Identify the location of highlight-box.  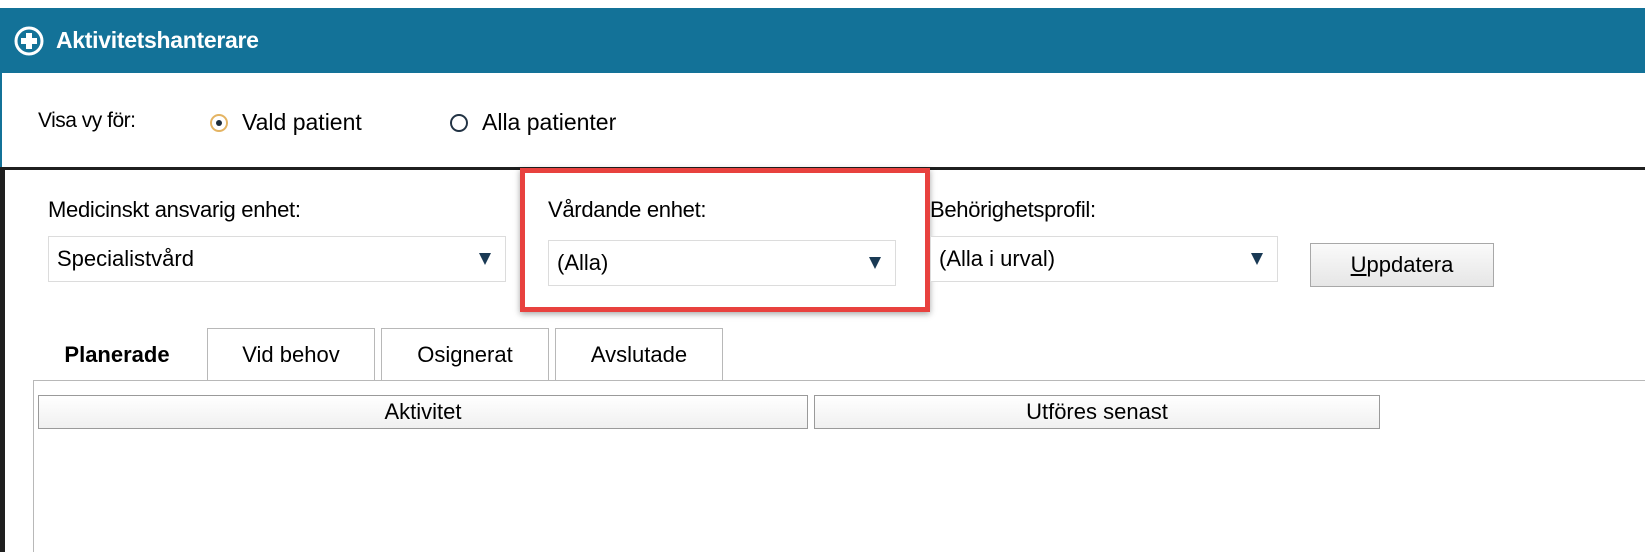
(725, 240).